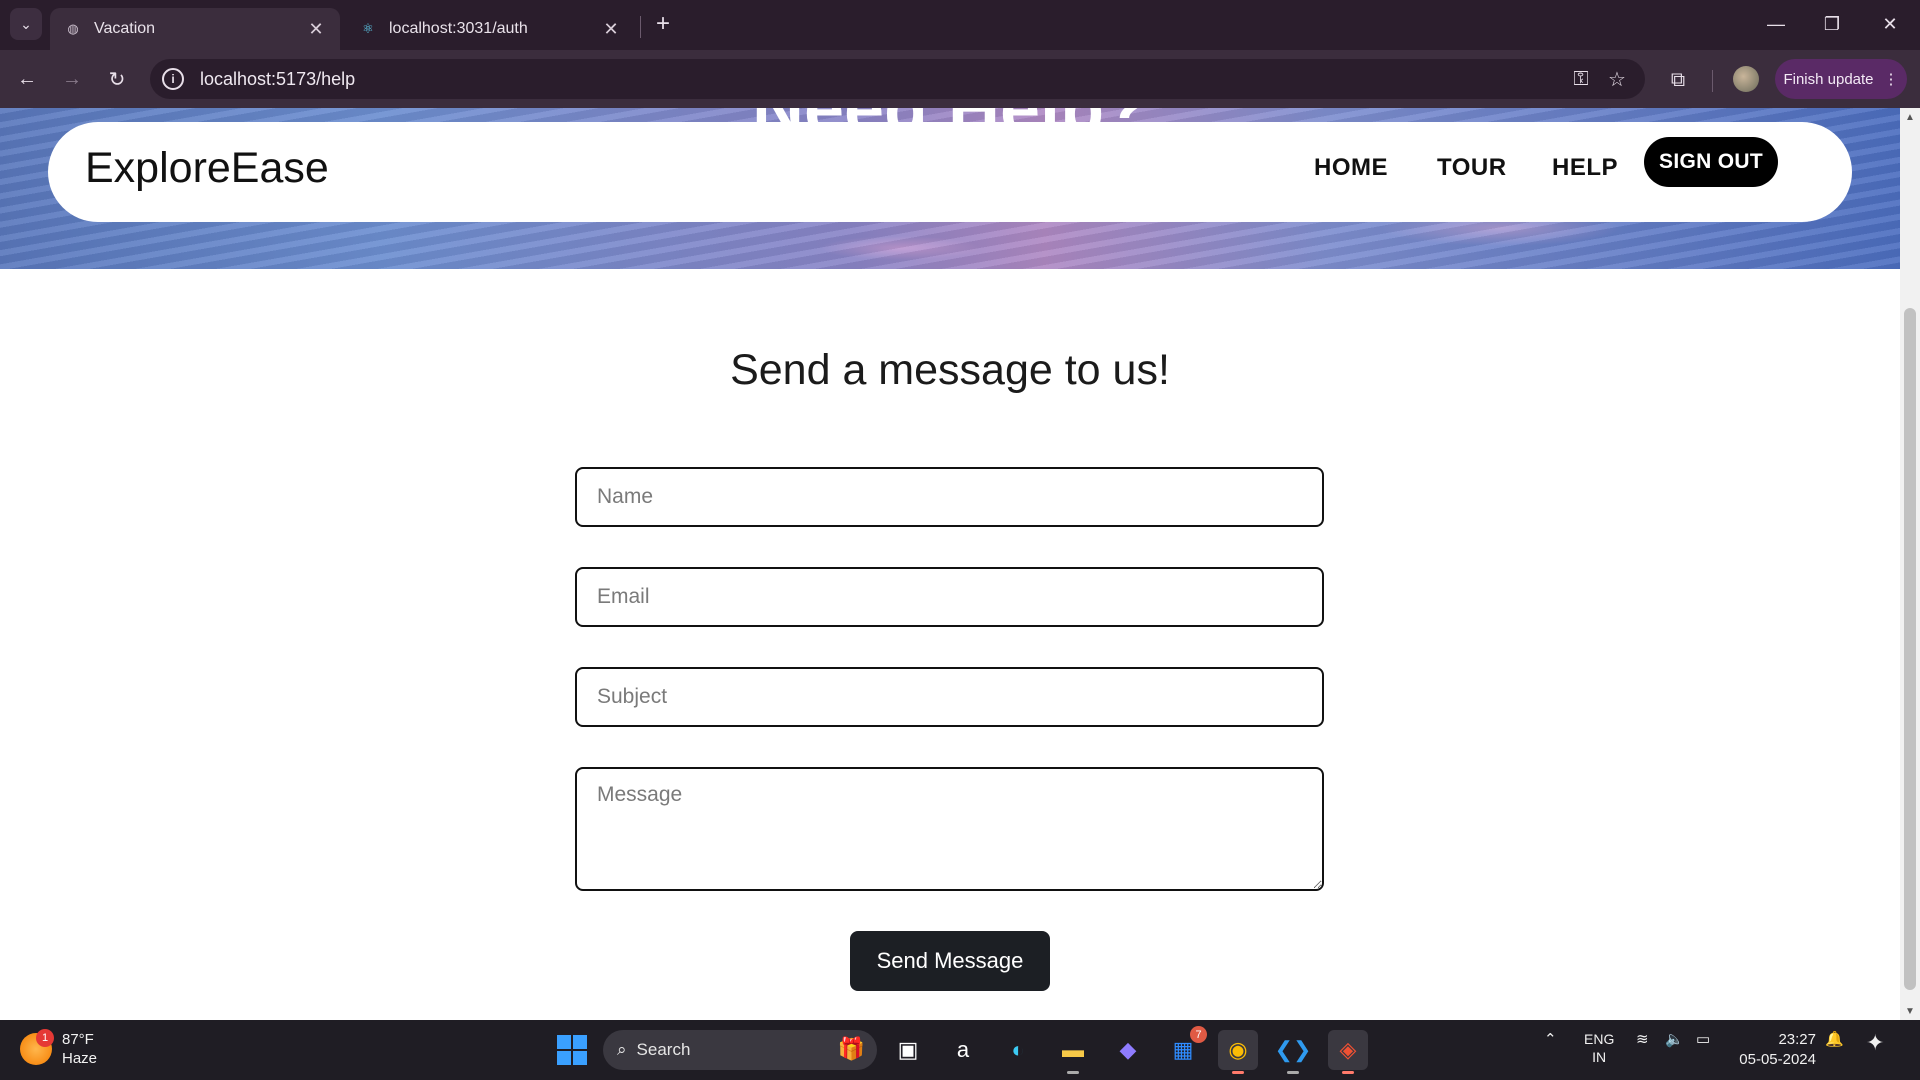 The height and width of the screenshot is (1080, 1920). What do you see at coordinates (368, 28) in the screenshot?
I see `react-icon: ⚛` at bounding box center [368, 28].